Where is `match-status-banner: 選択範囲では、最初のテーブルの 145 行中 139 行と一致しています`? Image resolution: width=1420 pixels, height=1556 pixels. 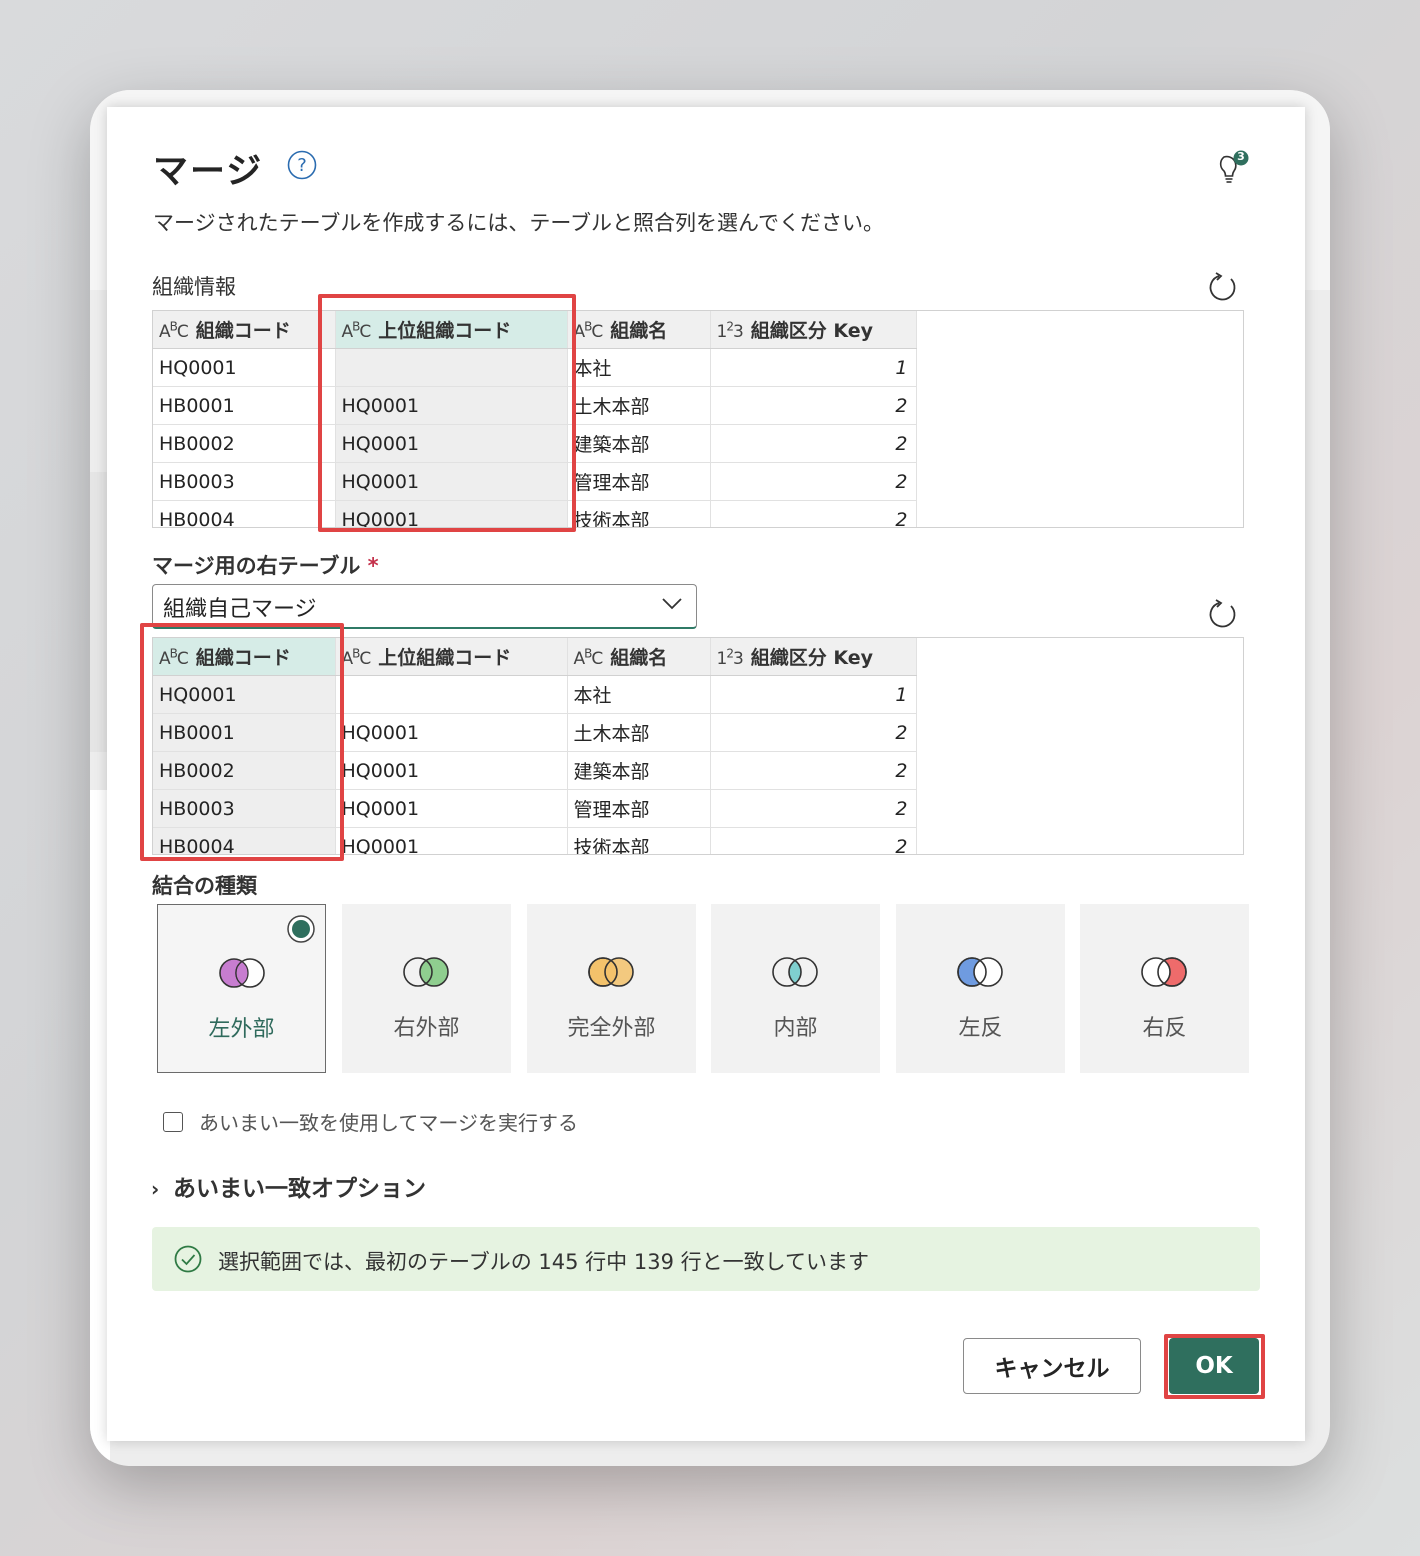
match-status-banner: 選択範囲では、最初のテーブルの 145 行中 139 行と一致しています is located at coordinates (706, 1259).